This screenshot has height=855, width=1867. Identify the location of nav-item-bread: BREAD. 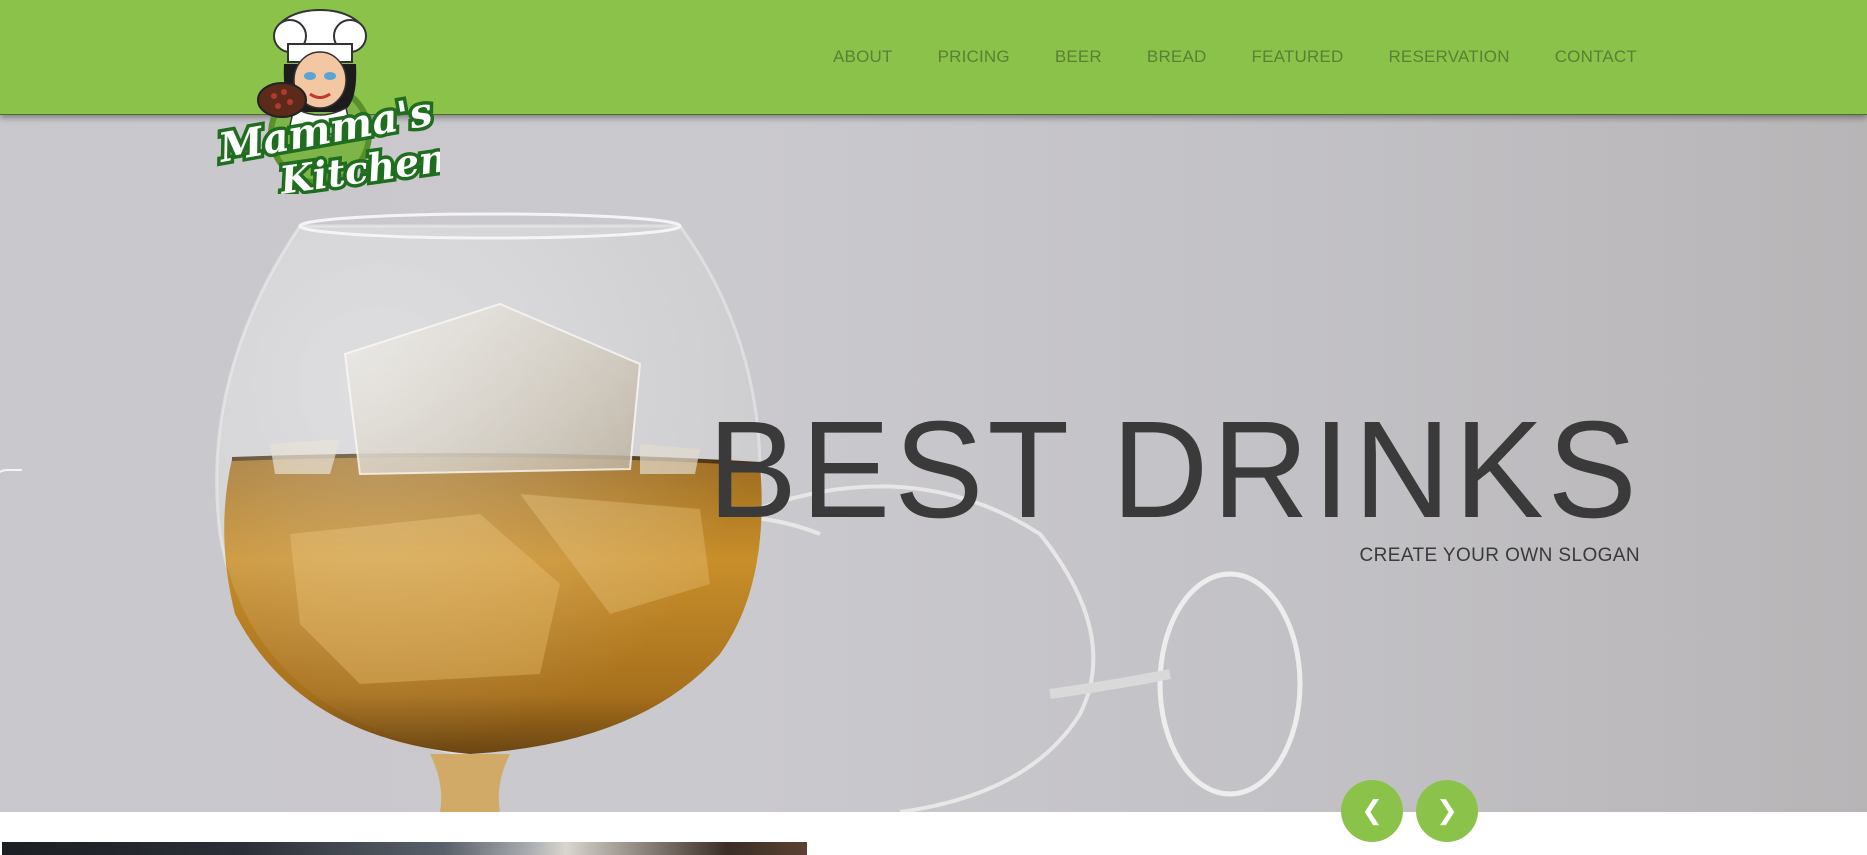
(1177, 57).